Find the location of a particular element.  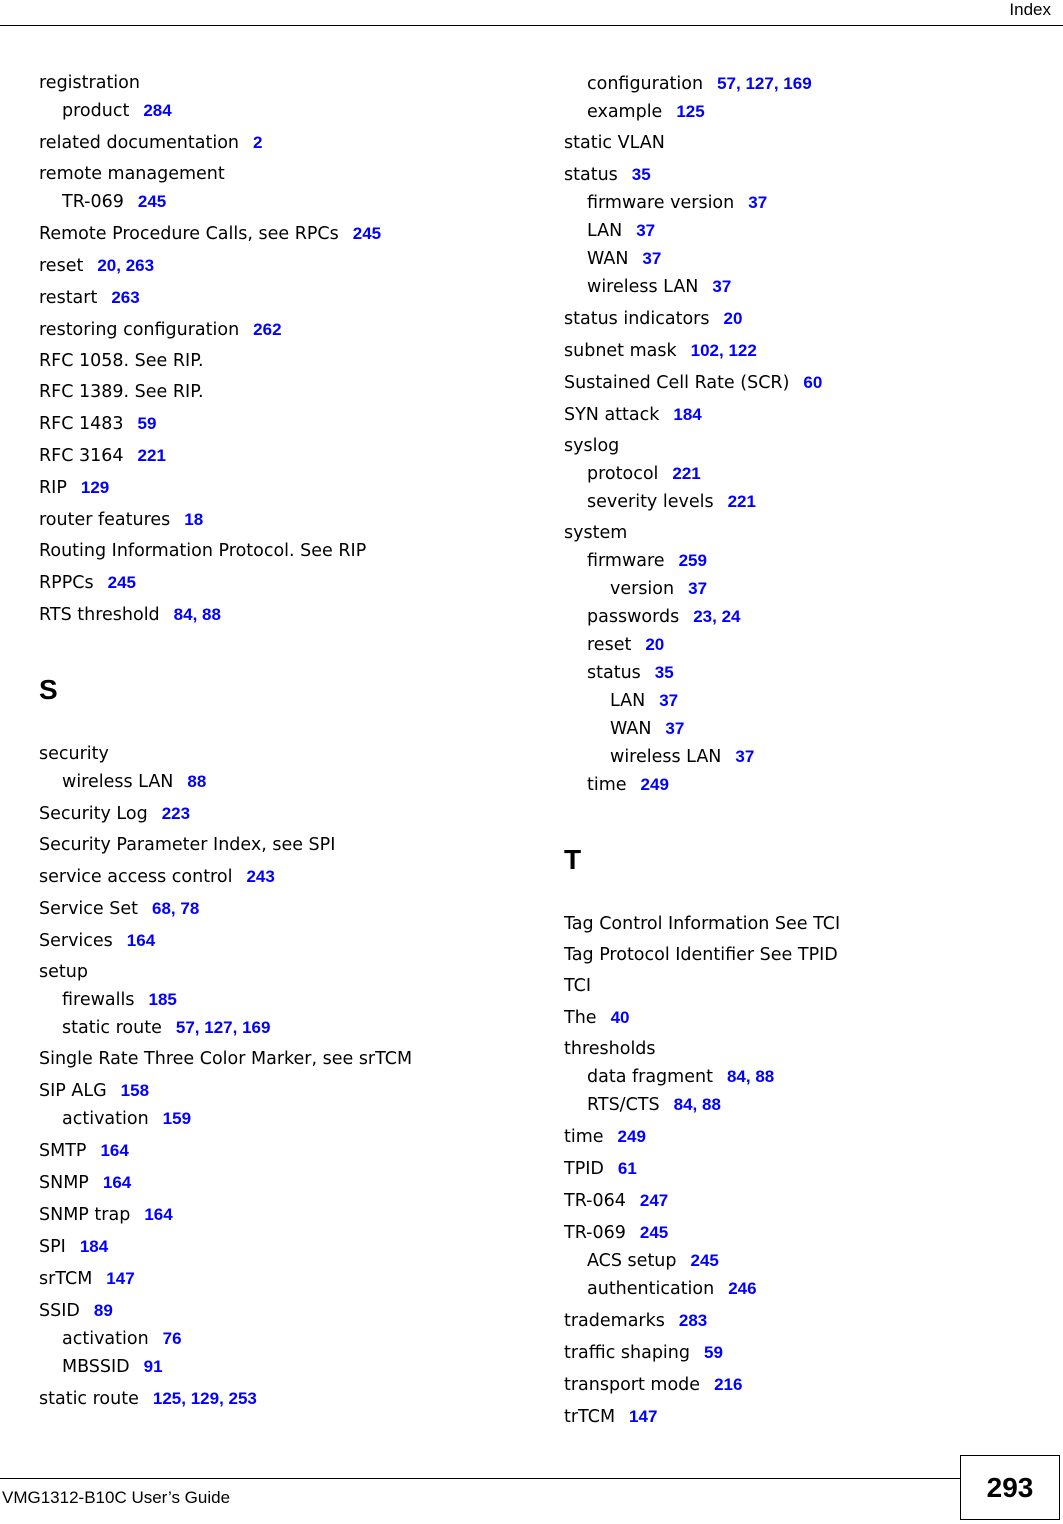

page-link: 78 is located at coordinates (189, 908).